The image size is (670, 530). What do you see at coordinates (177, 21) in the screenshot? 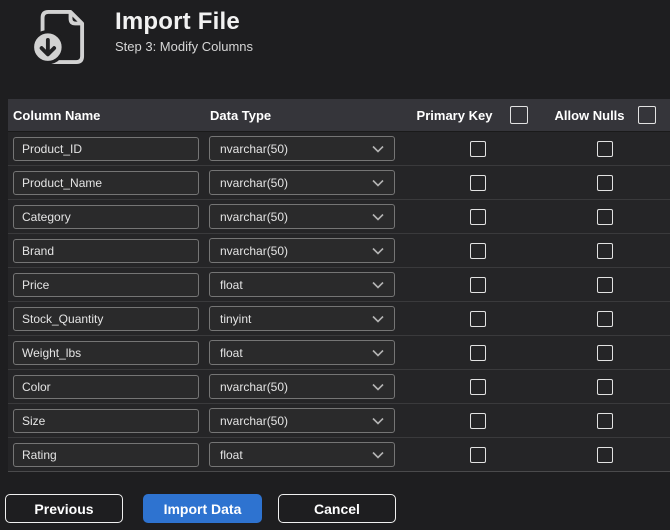
I see `page-title: Import File` at bounding box center [177, 21].